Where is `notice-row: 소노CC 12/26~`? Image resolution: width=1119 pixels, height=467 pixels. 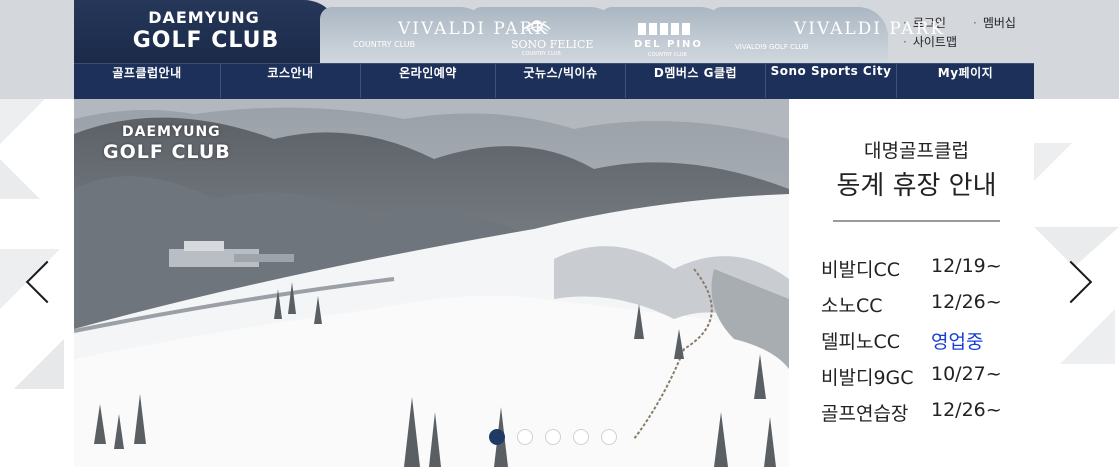
notice-row: 소노CC 12/26~ is located at coordinates (931, 306).